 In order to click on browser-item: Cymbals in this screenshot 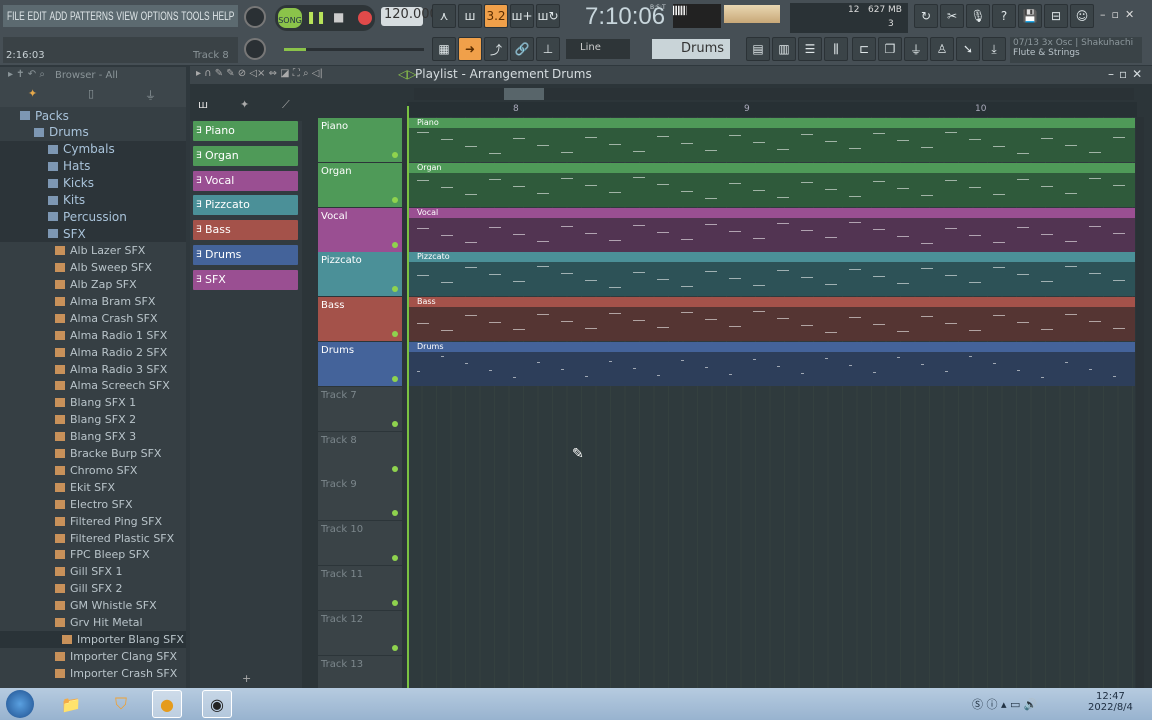, I will do `click(93, 149)`.